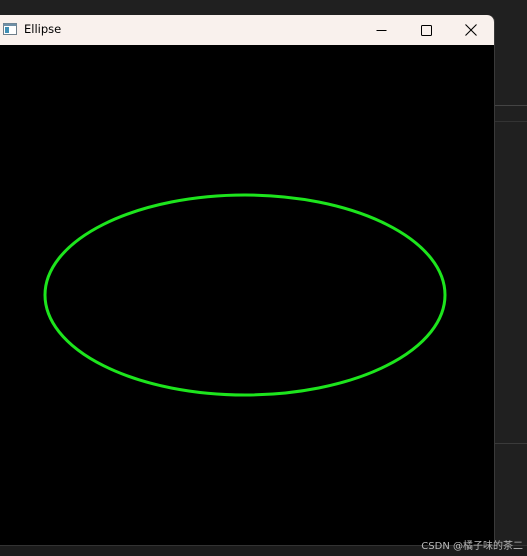 The width and height of the screenshot is (527, 556). I want to click on minimize-button, so click(381, 30).